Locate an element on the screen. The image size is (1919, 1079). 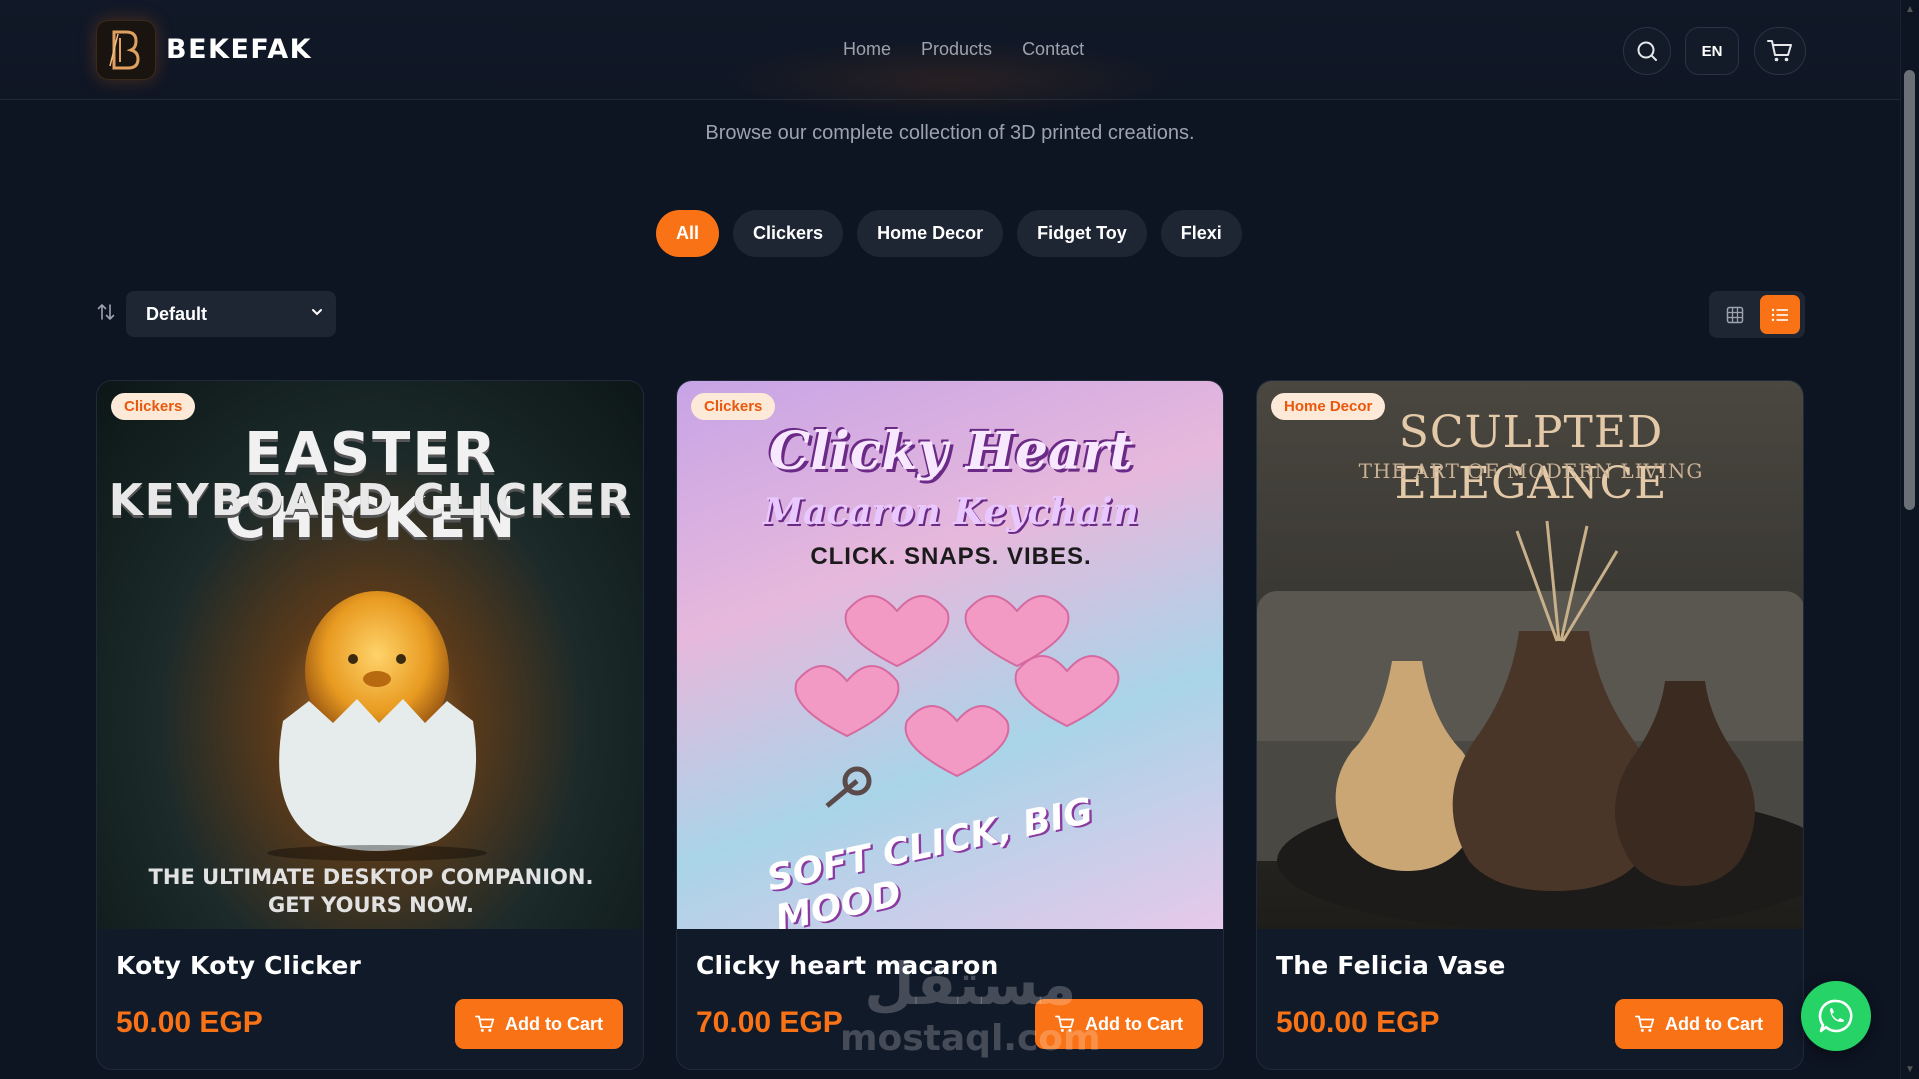
image-text: GET YOURS NOW. is located at coordinates (371, 905).